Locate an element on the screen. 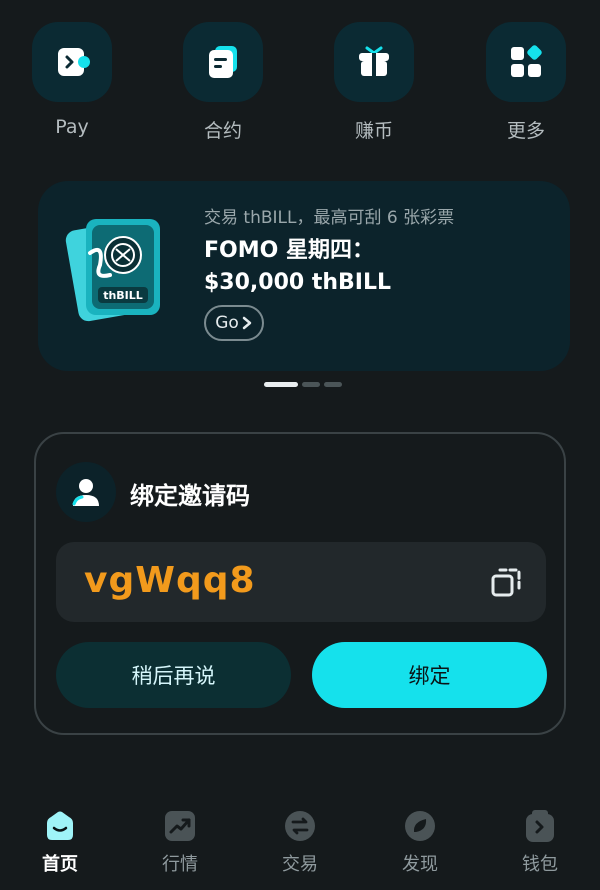 Image resolution: width=600 pixels, height=890 pixels. copy-icon is located at coordinates (506, 582).